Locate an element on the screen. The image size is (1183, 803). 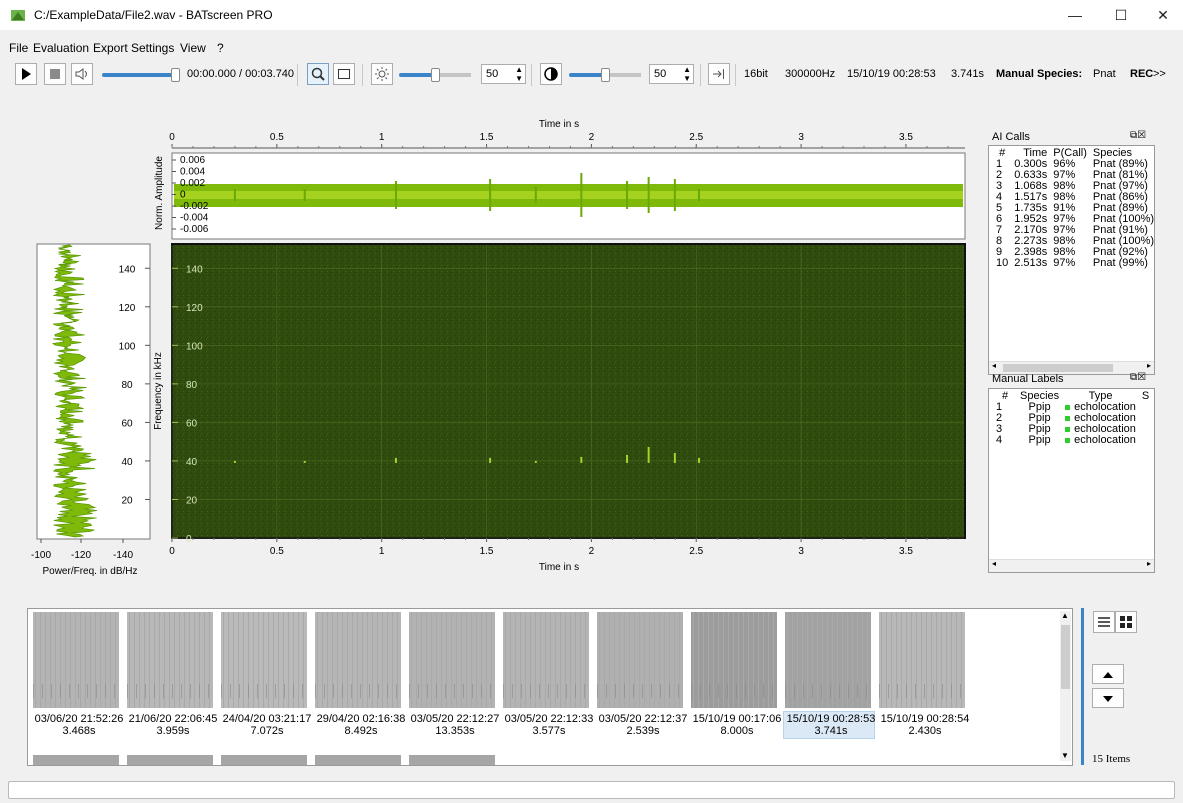
contrast-spinbox: 50 ▲ ▼ is located at coordinates (671, 74).